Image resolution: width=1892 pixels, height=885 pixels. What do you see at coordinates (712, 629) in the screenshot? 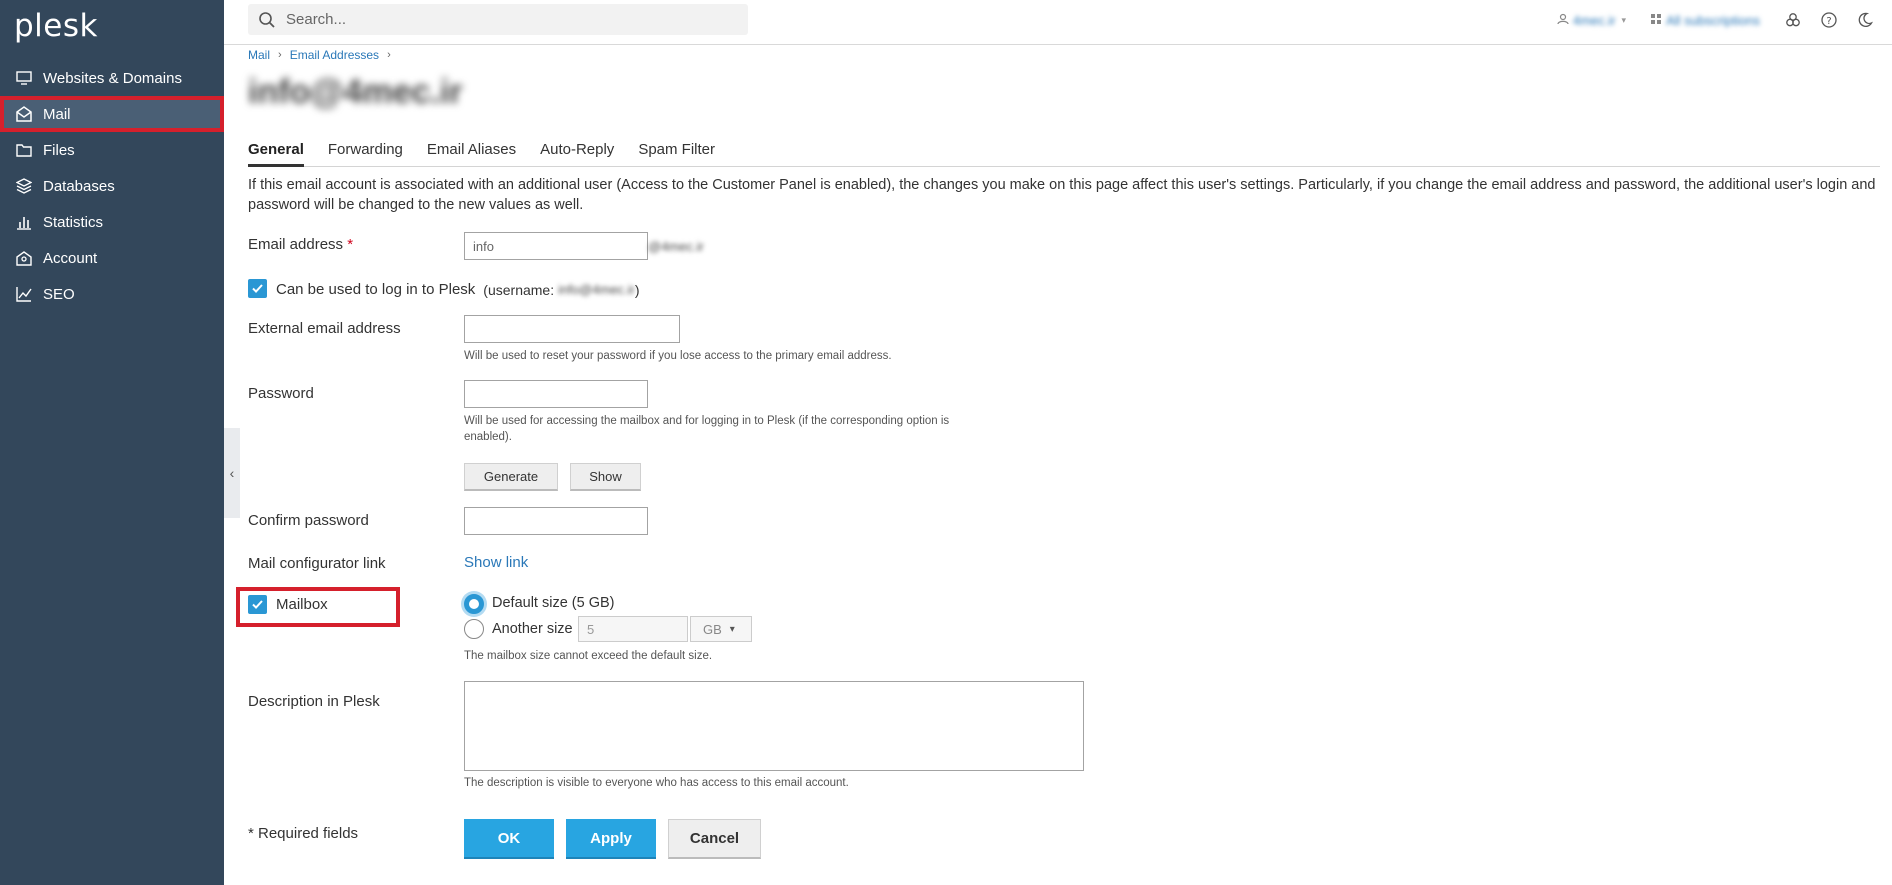
I see `size-unit-value: GB` at bounding box center [712, 629].